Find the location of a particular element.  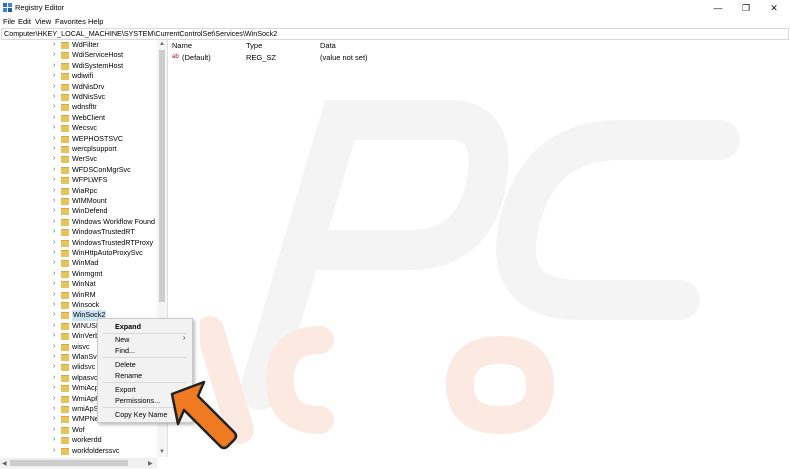

close-button: ✕ is located at coordinates (774, 8).